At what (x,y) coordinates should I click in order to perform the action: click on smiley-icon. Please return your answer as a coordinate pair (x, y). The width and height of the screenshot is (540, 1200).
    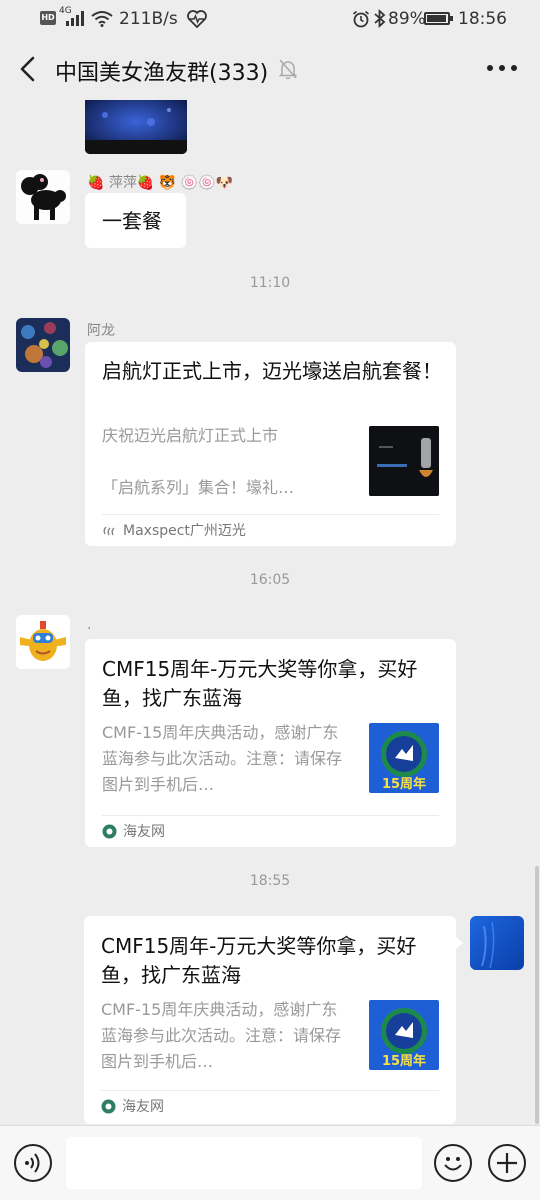
    Looking at the image, I should click on (453, 1164).